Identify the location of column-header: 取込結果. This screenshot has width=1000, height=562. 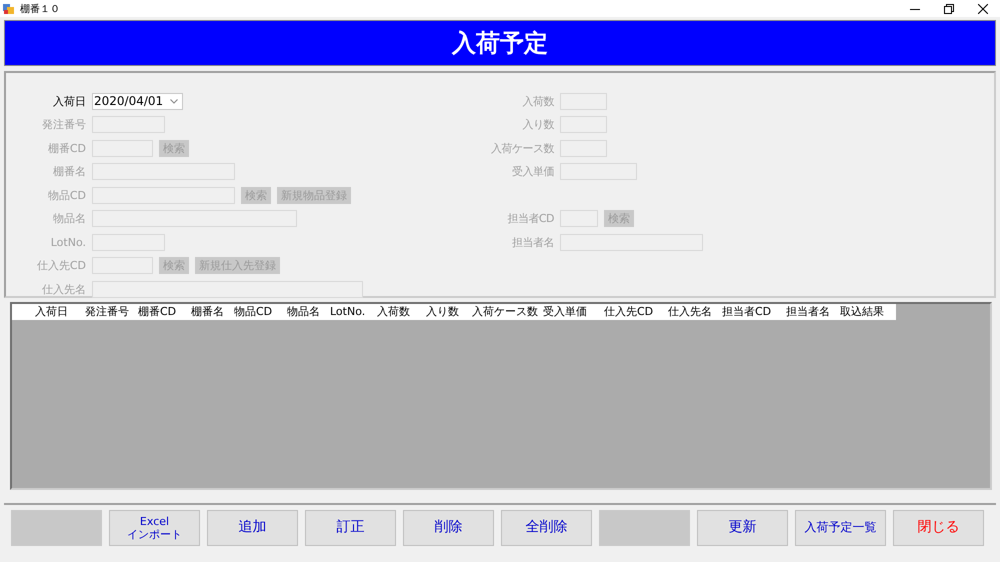
(865, 312).